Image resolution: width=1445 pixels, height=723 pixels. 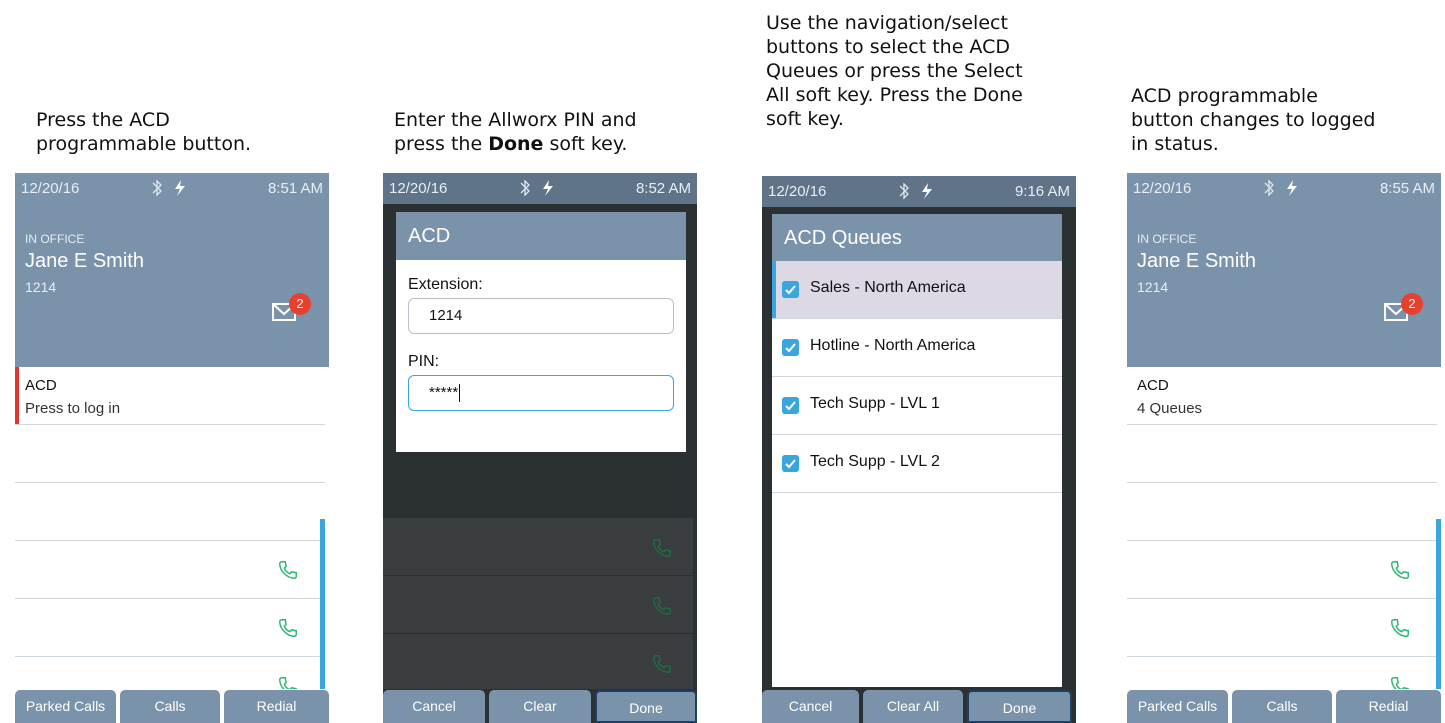 I want to click on caption-line: programmable button., so click(x=144, y=144).